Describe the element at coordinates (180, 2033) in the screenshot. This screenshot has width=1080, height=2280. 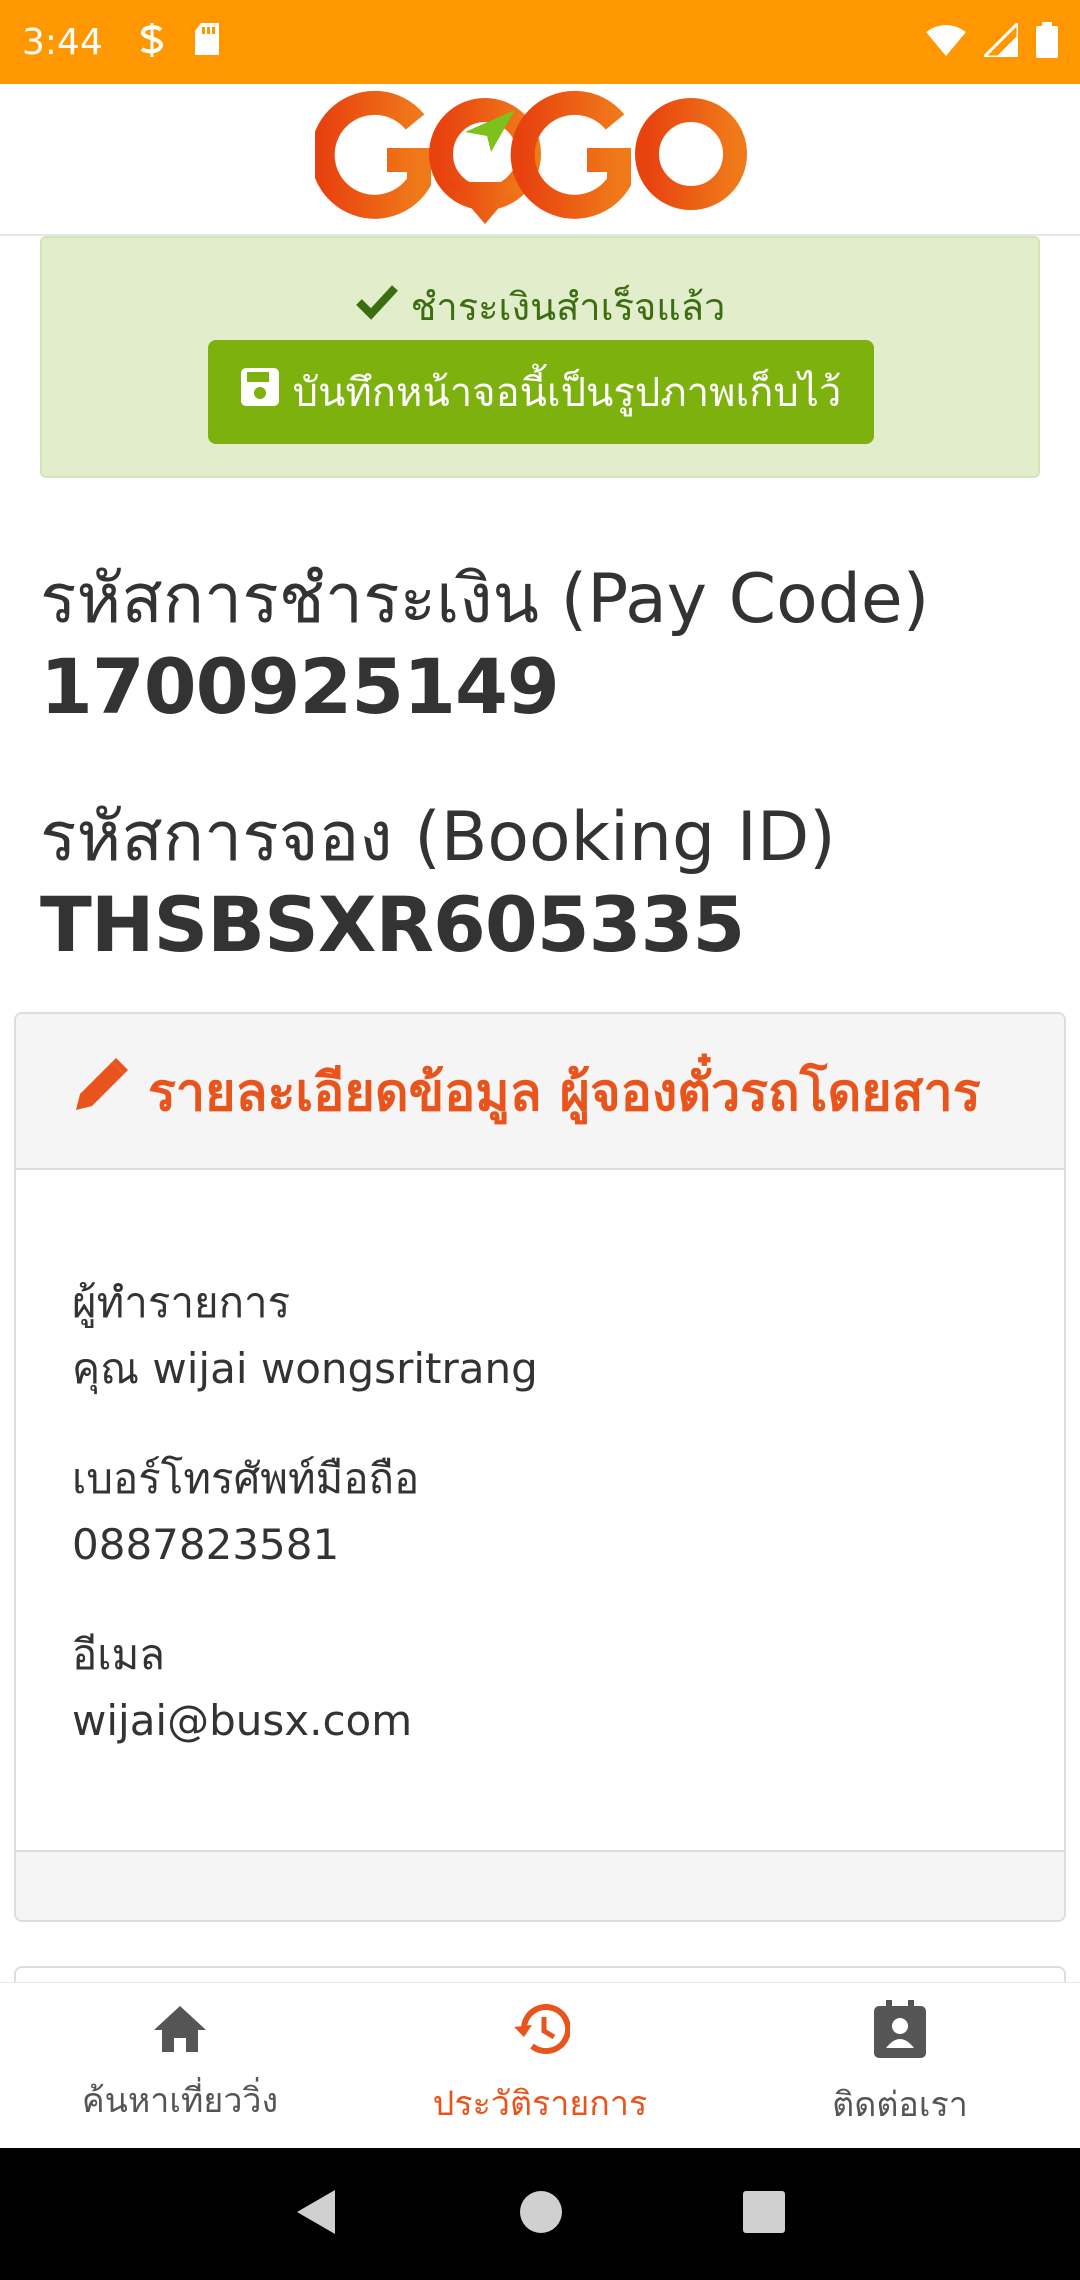
I see `home-icon` at that location.